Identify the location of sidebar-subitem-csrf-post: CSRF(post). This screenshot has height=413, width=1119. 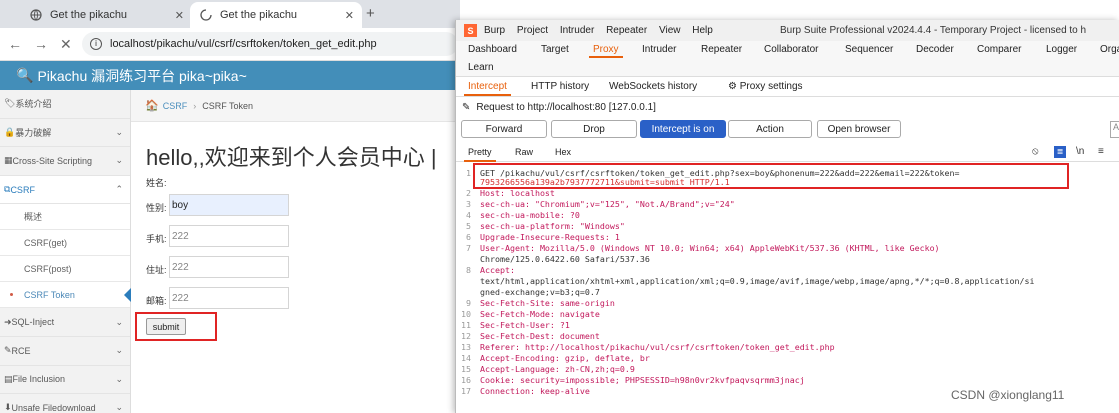
(65, 269).